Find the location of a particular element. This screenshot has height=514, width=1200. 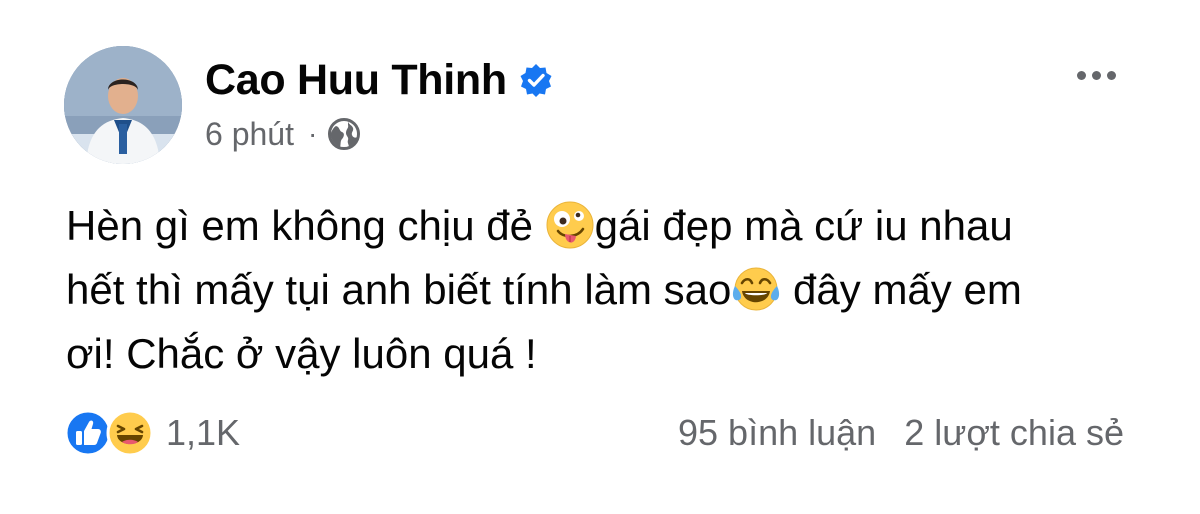

tears-of-joy-emoji is located at coordinates (756, 289).